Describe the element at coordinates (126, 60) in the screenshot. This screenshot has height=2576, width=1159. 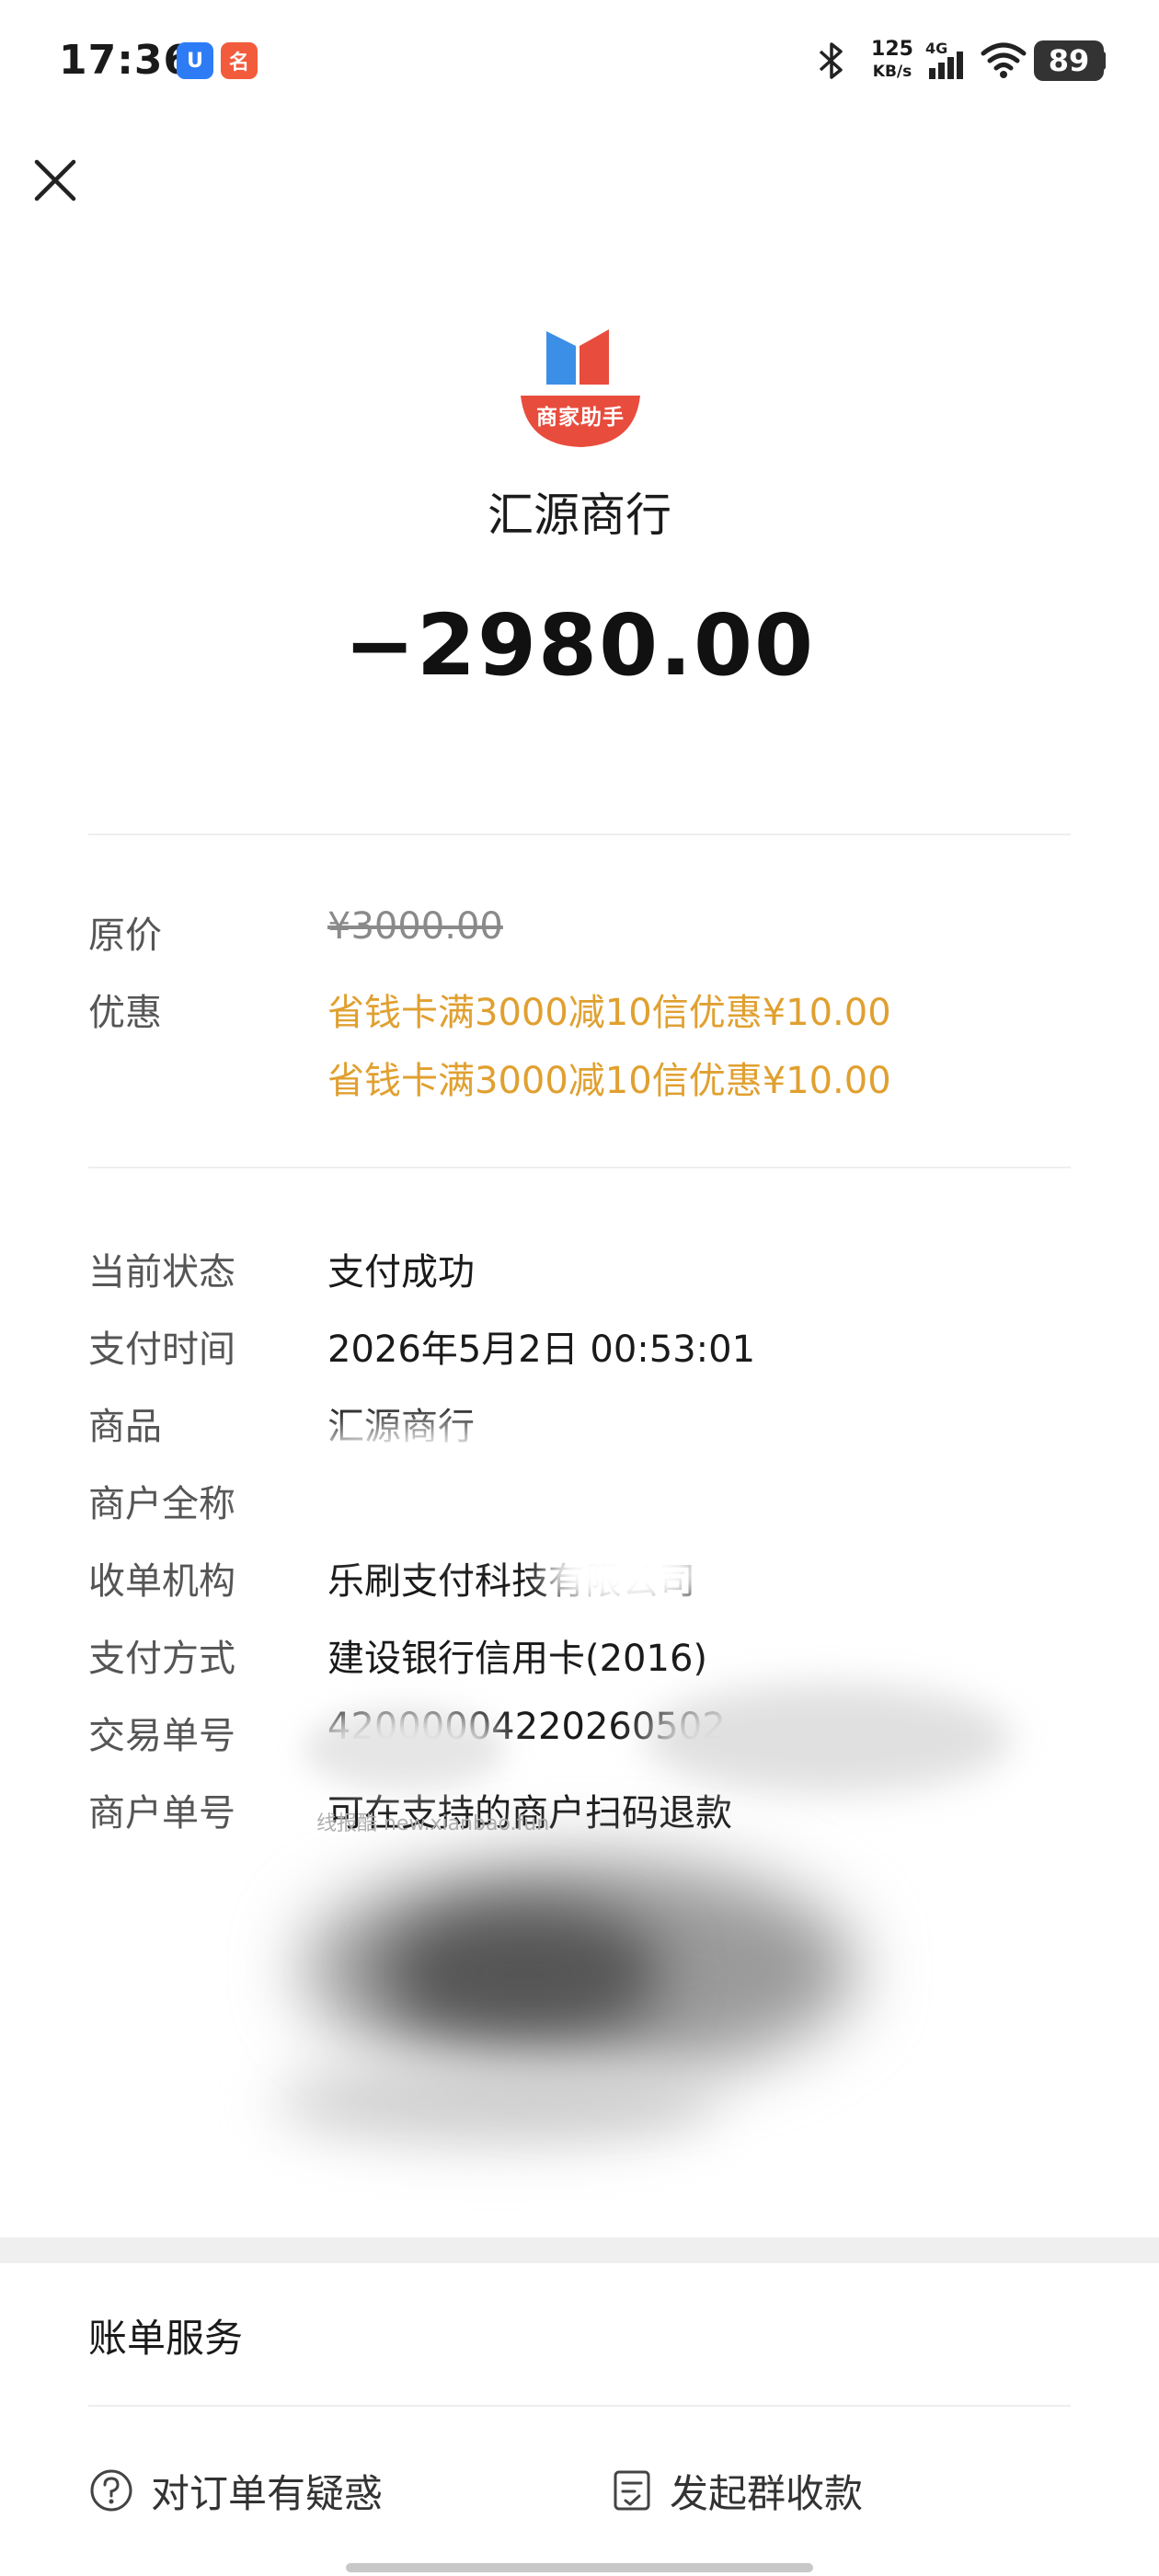
I see `status-time: 17:36` at that location.